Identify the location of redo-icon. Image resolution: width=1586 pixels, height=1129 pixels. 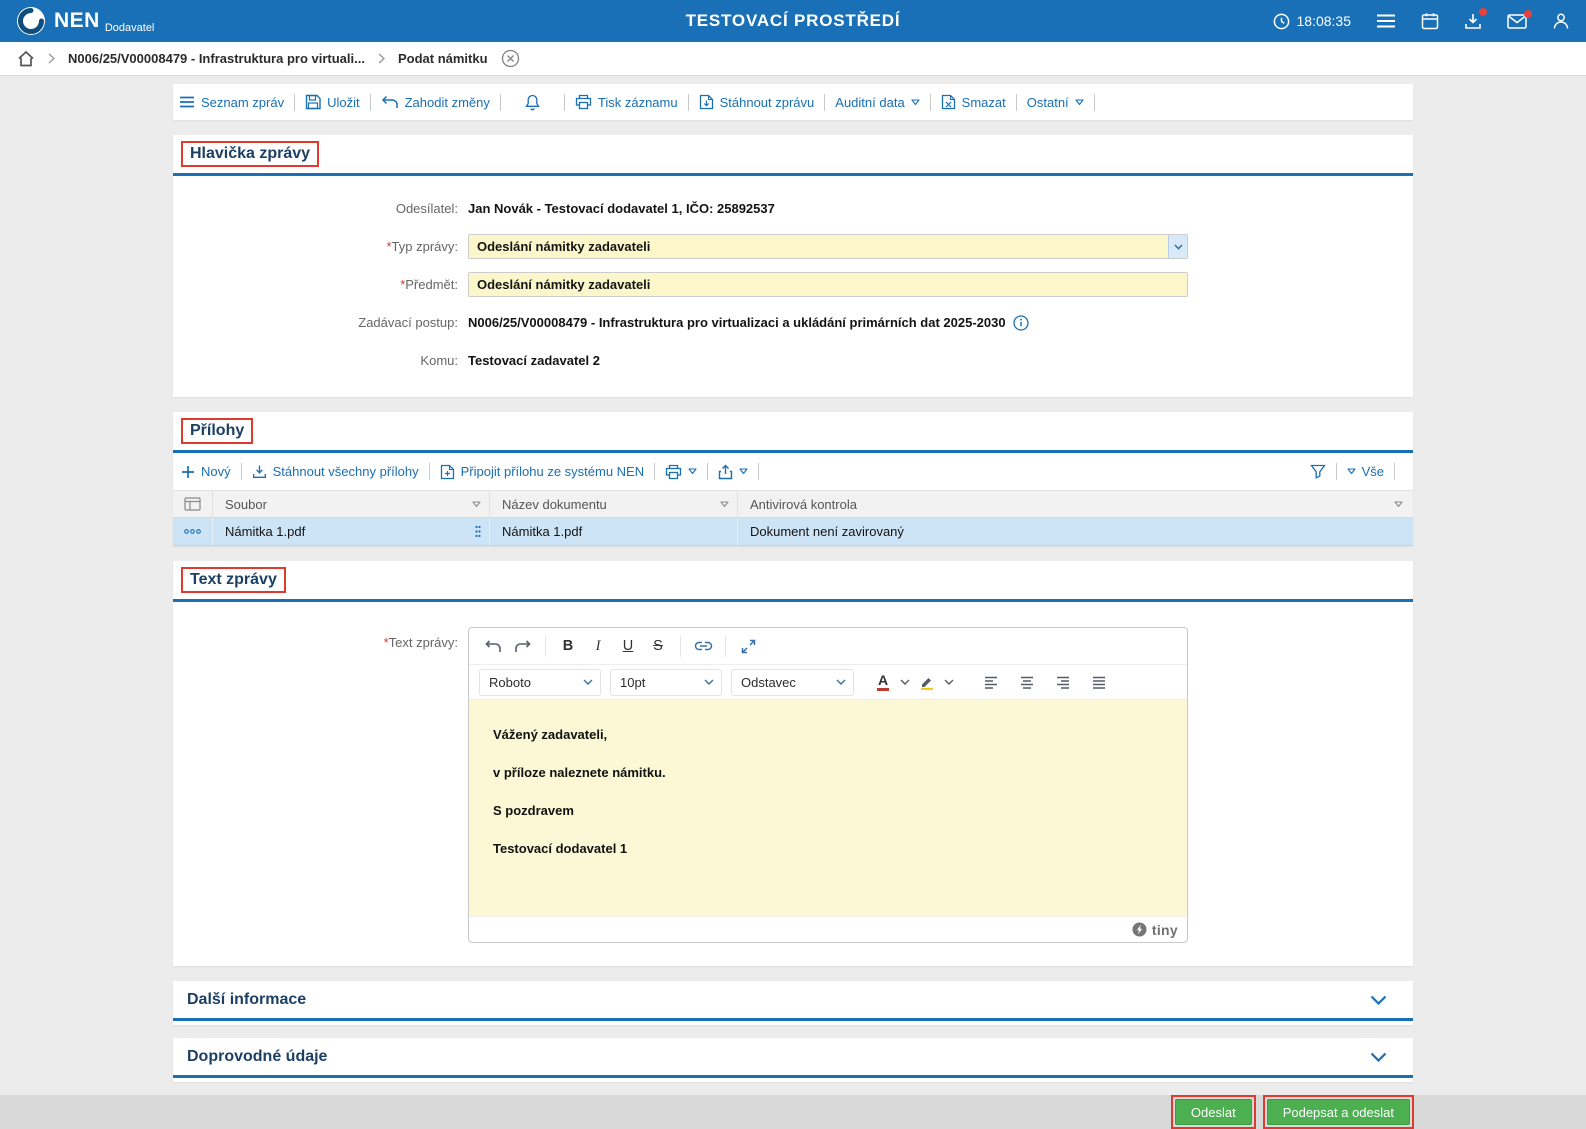
(523, 646).